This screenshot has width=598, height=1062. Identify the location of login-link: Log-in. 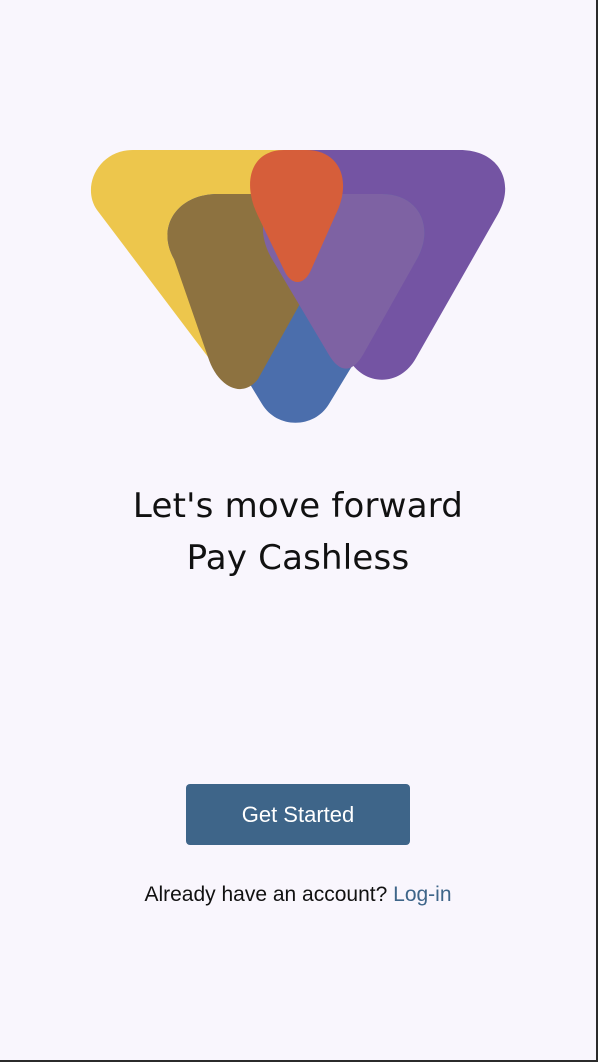
(422, 894).